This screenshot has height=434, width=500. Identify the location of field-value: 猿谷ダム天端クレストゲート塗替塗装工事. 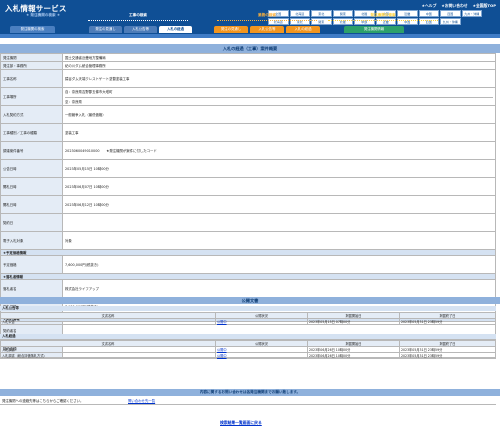
(279, 78).